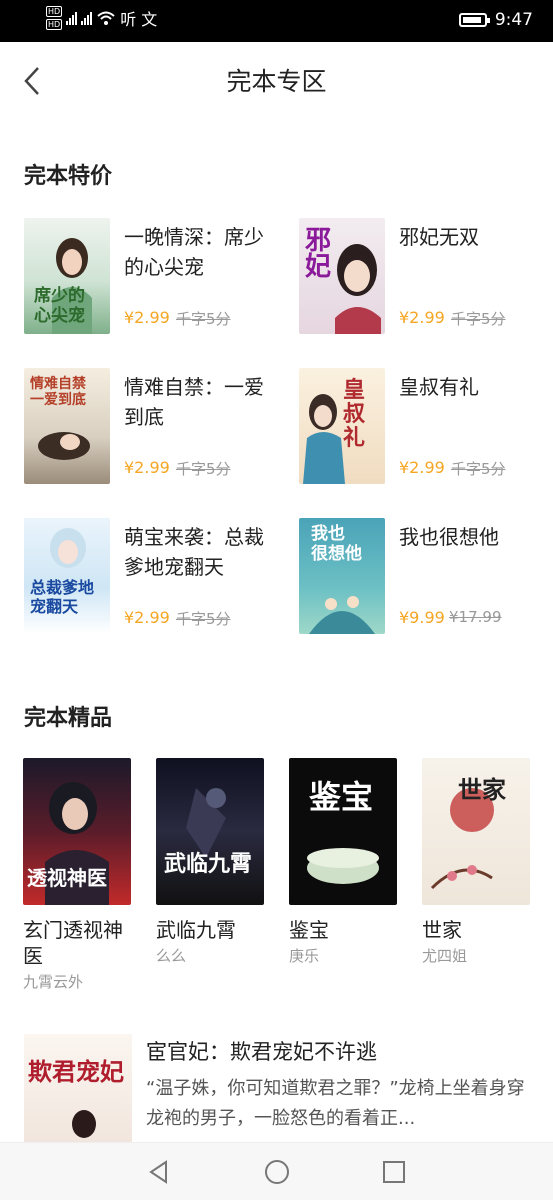 The image size is (553, 1200). I want to click on status-bar: HD HD 听 文 9:47, so click(276, 21).